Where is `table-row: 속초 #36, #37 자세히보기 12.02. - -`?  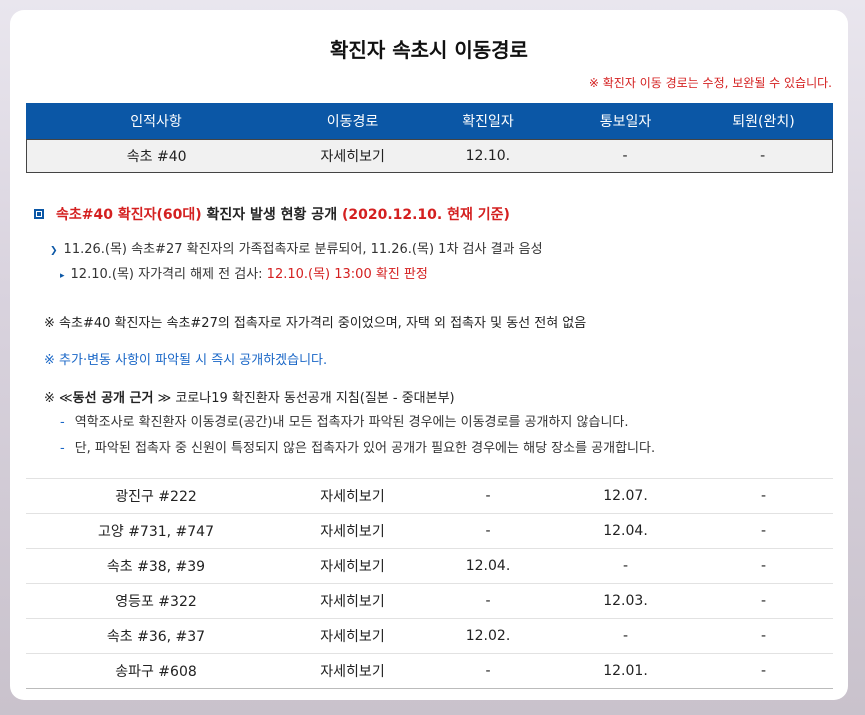 table-row: 속초 #36, #37 자세히보기 12.02. - - is located at coordinates (429, 635).